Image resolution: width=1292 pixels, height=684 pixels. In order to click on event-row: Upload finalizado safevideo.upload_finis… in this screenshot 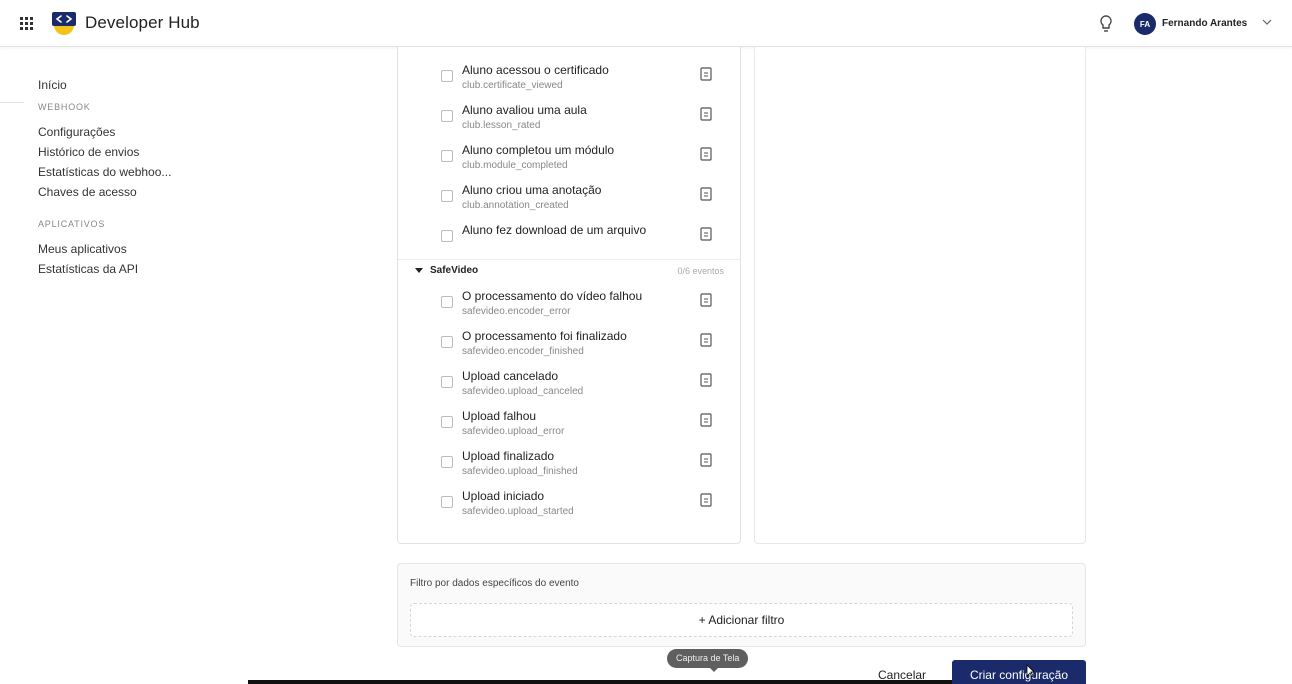, I will do `click(569, 468)`.